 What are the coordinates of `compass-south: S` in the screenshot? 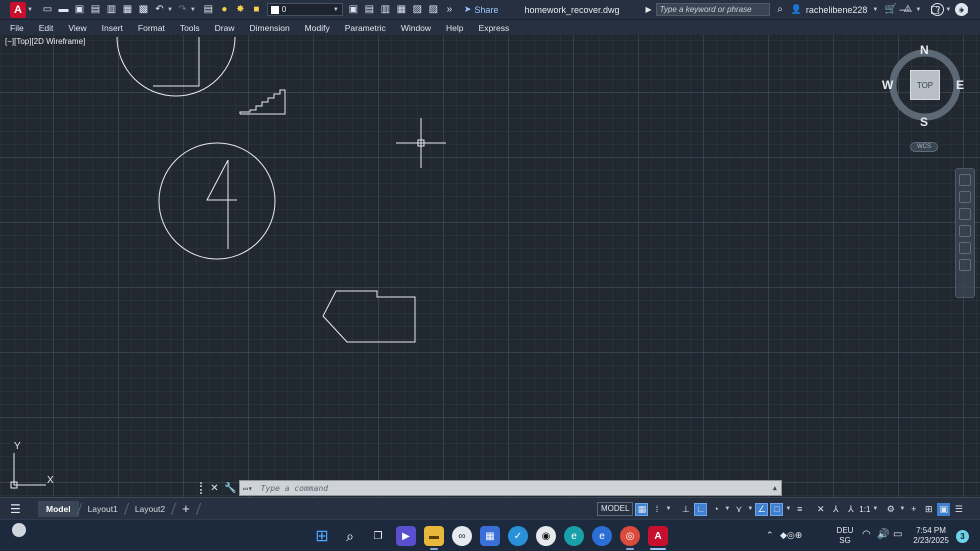 It's located at (924, 122).